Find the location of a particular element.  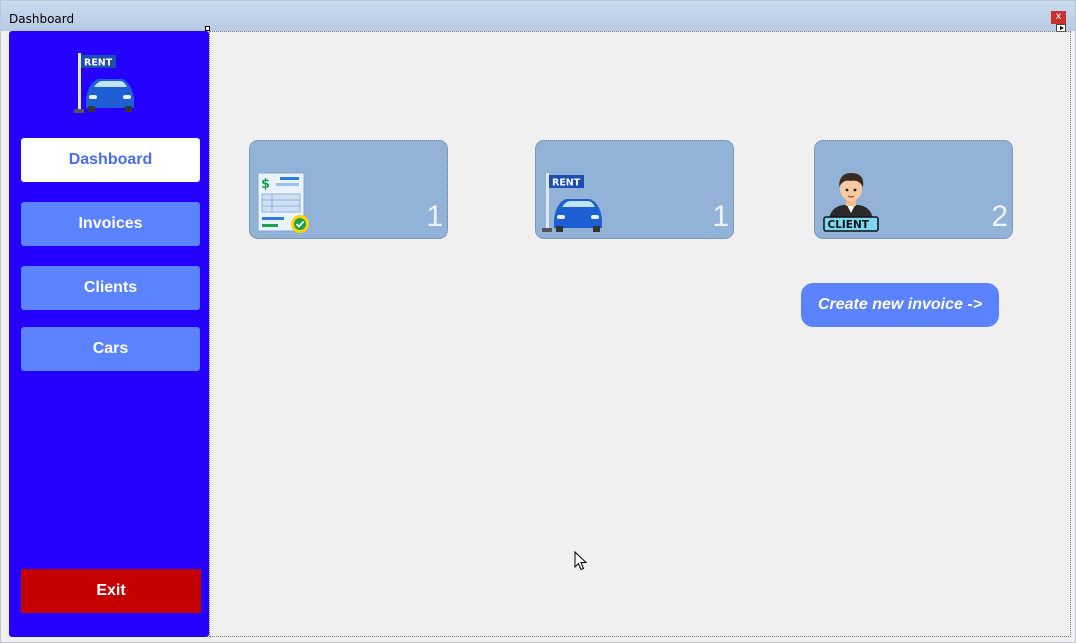

clients-count-card: CLIENT 2 is located at coordinates (913, 189).